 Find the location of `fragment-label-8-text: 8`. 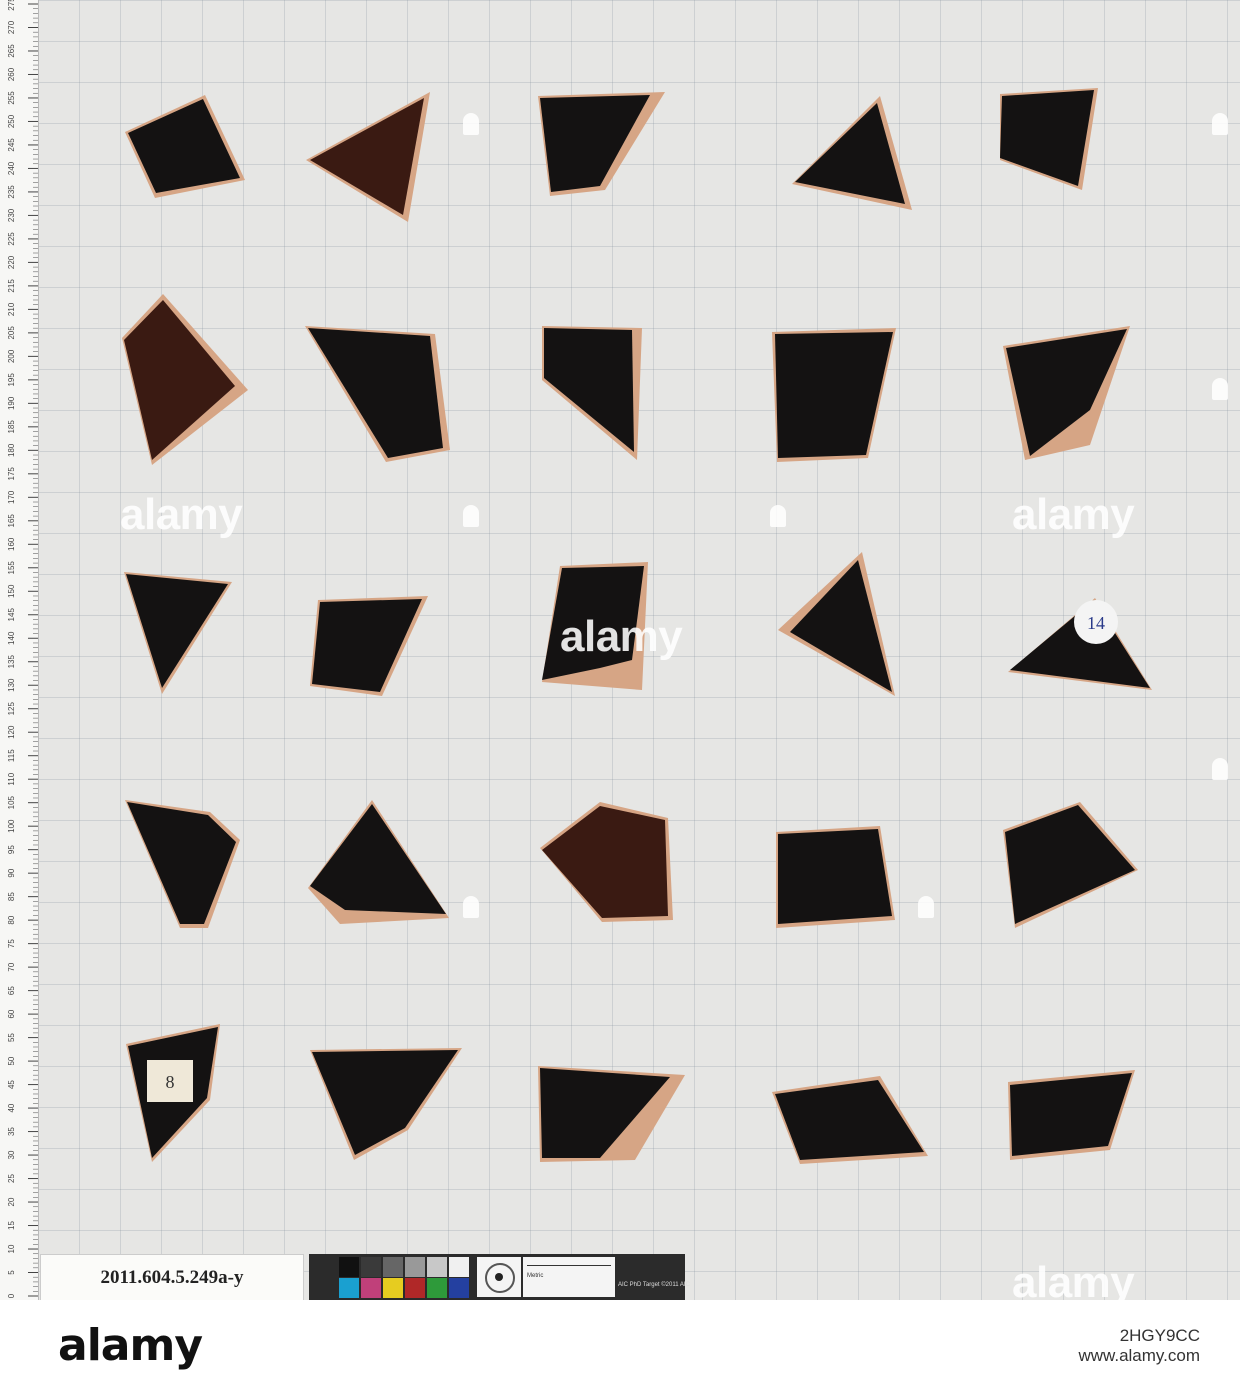

fragment-label-8-text: 8 is located at coordinates (170, 1082).